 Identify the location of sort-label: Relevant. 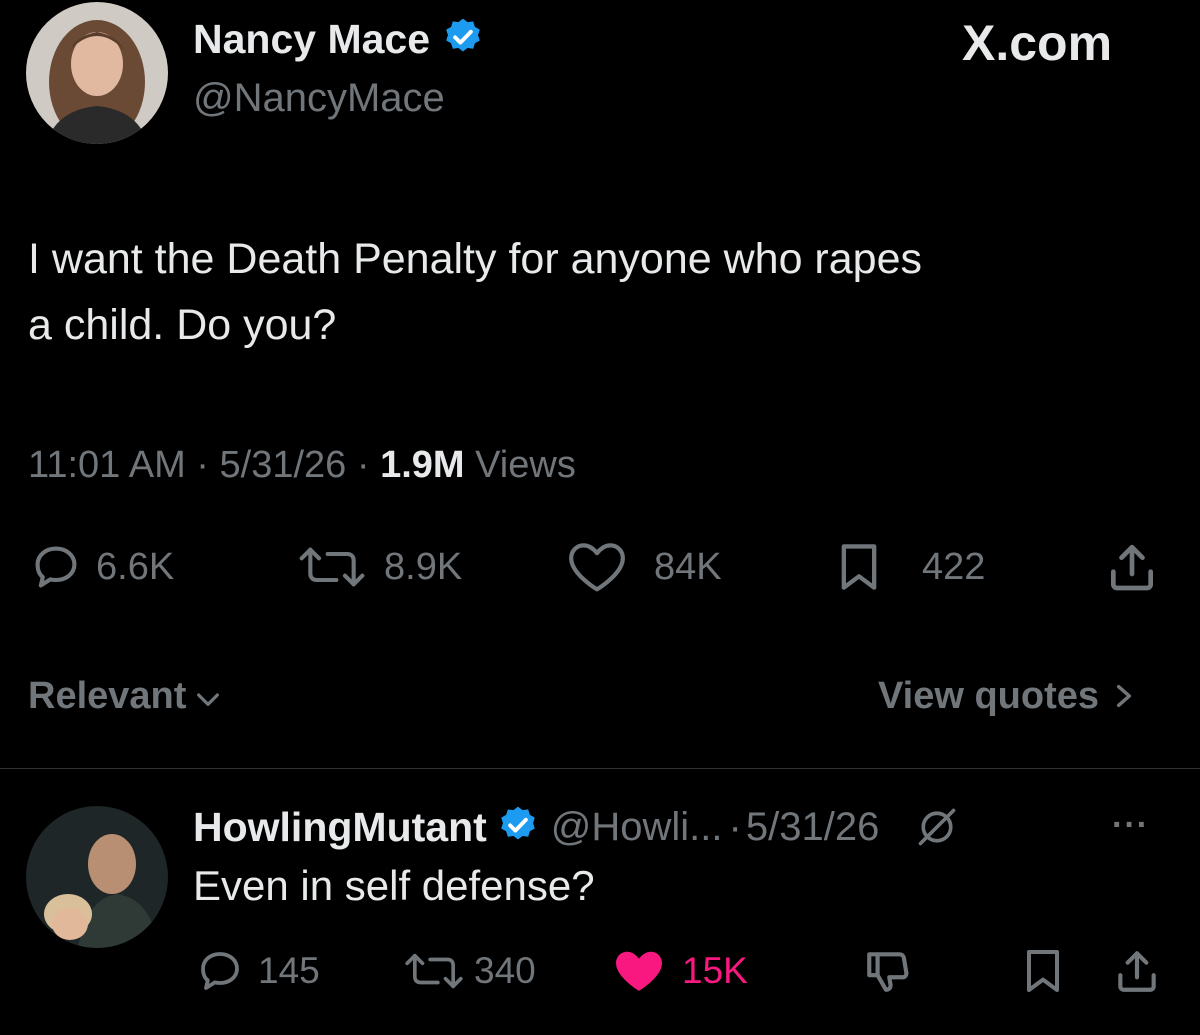
(107, 695).